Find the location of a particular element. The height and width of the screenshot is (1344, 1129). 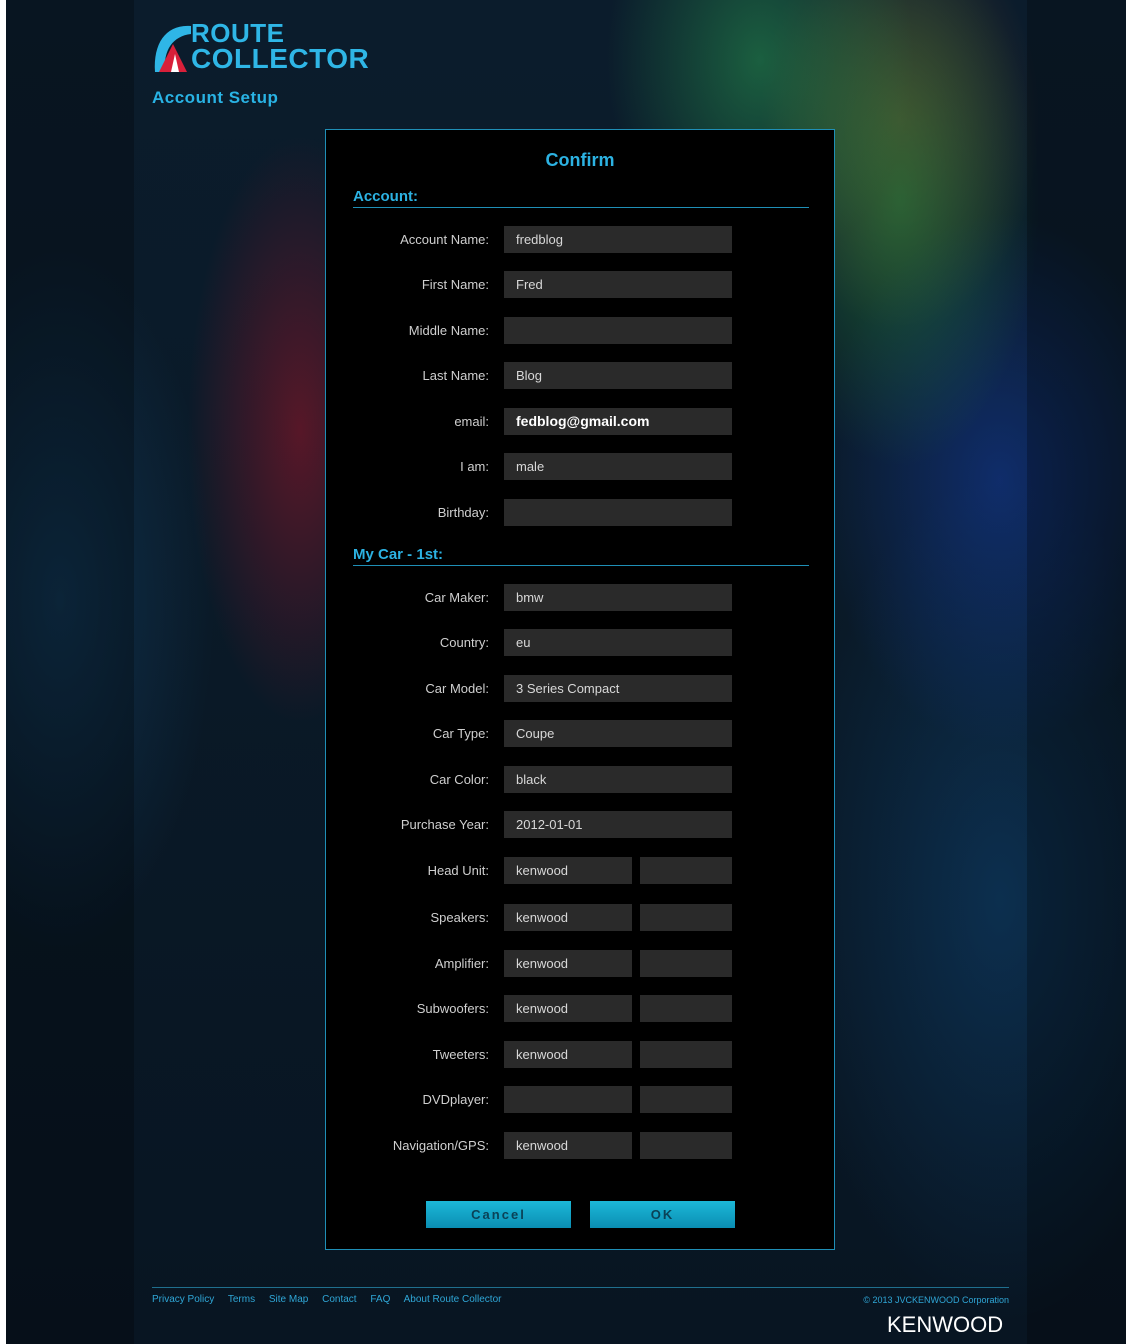

tweeters-brand-field: kenwood is located at coordinates (568, 1054).